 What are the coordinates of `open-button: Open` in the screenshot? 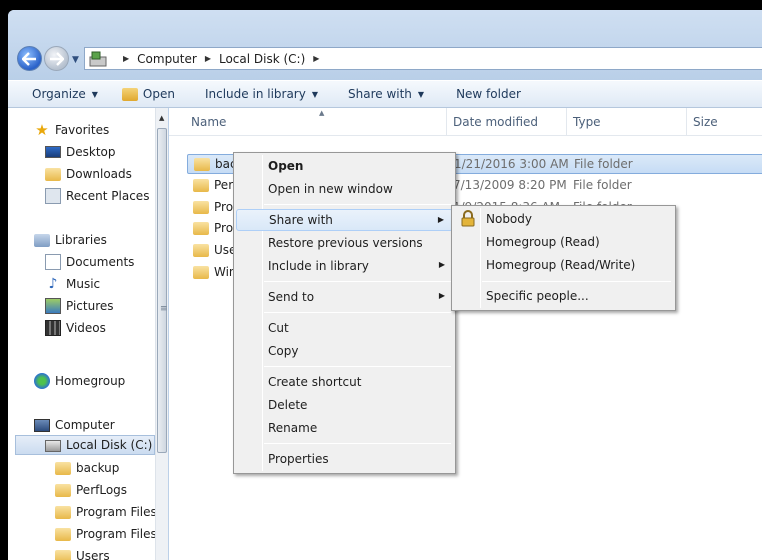 It's located at (148, 94).